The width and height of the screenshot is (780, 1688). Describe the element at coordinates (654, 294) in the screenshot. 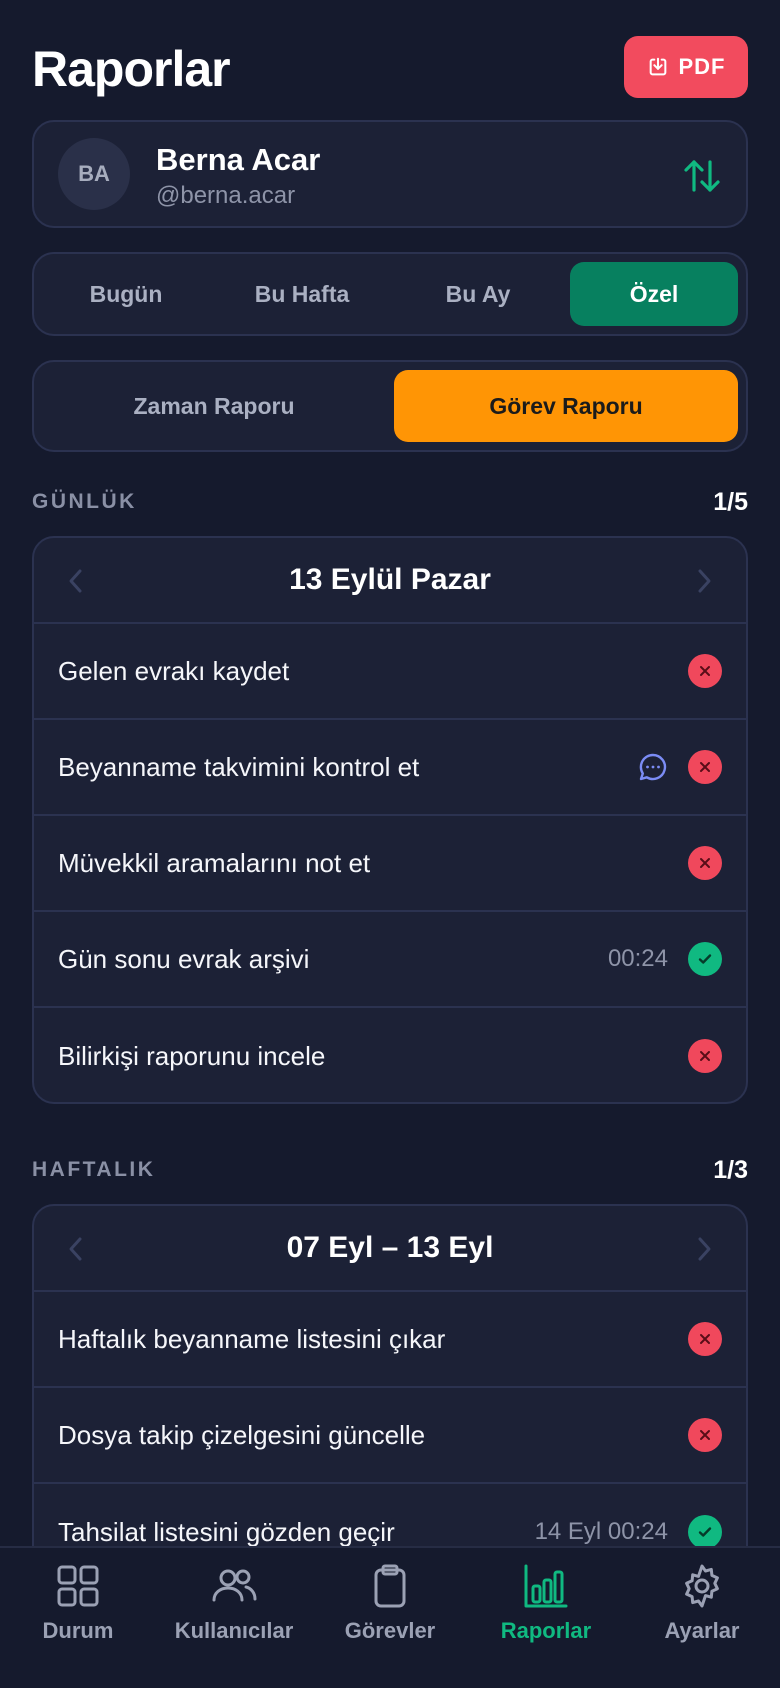

I see `tab-custom: Özel` at that location.